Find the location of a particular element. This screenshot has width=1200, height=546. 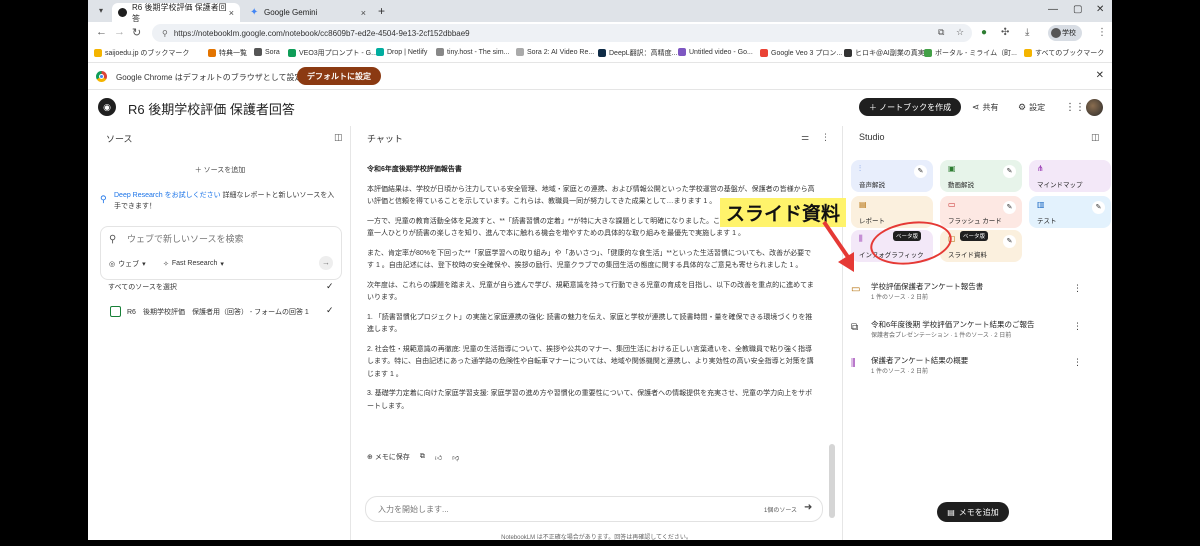

settings-button: ⚙ 設定 is located at coordinates (1031, 107).